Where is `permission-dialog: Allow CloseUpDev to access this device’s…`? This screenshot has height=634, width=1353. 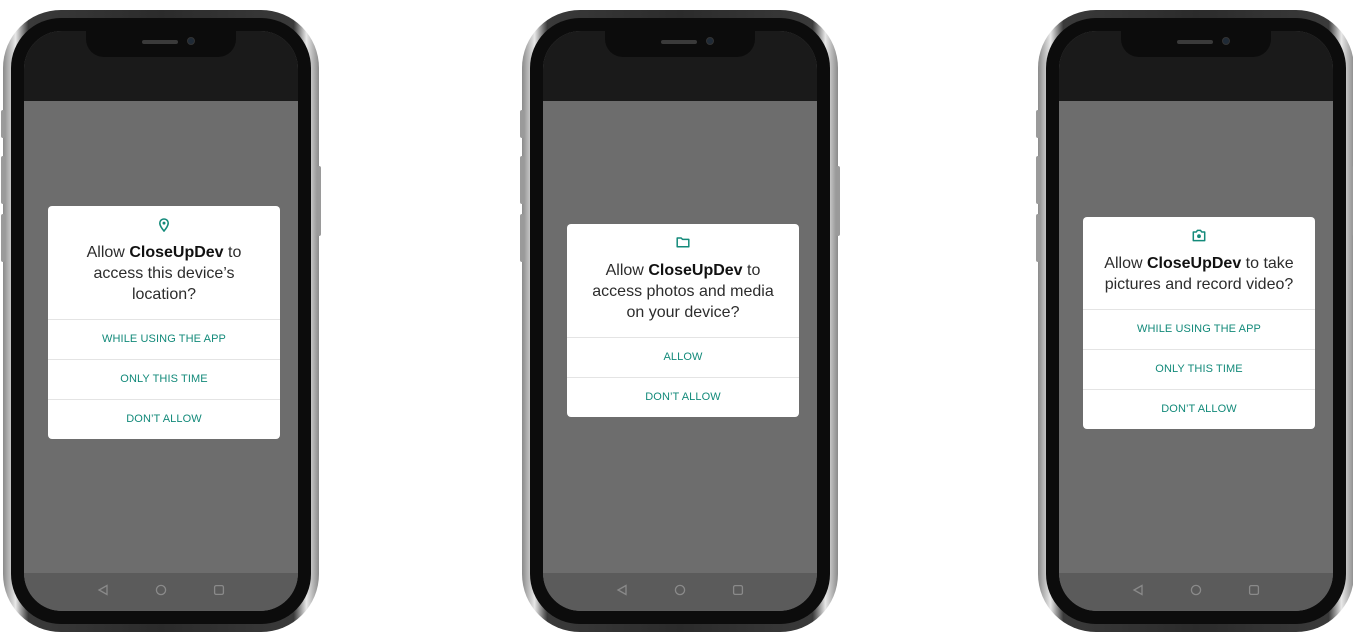 permission-dialog: Allow CloseUpDev to access this device’s… is located at coordinates (164, 322).